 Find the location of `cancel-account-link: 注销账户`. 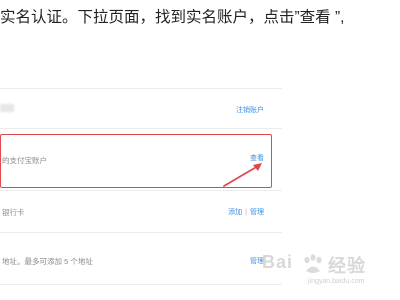

cancel-account-link: 注销账户 is located at coordinates (250, 110).